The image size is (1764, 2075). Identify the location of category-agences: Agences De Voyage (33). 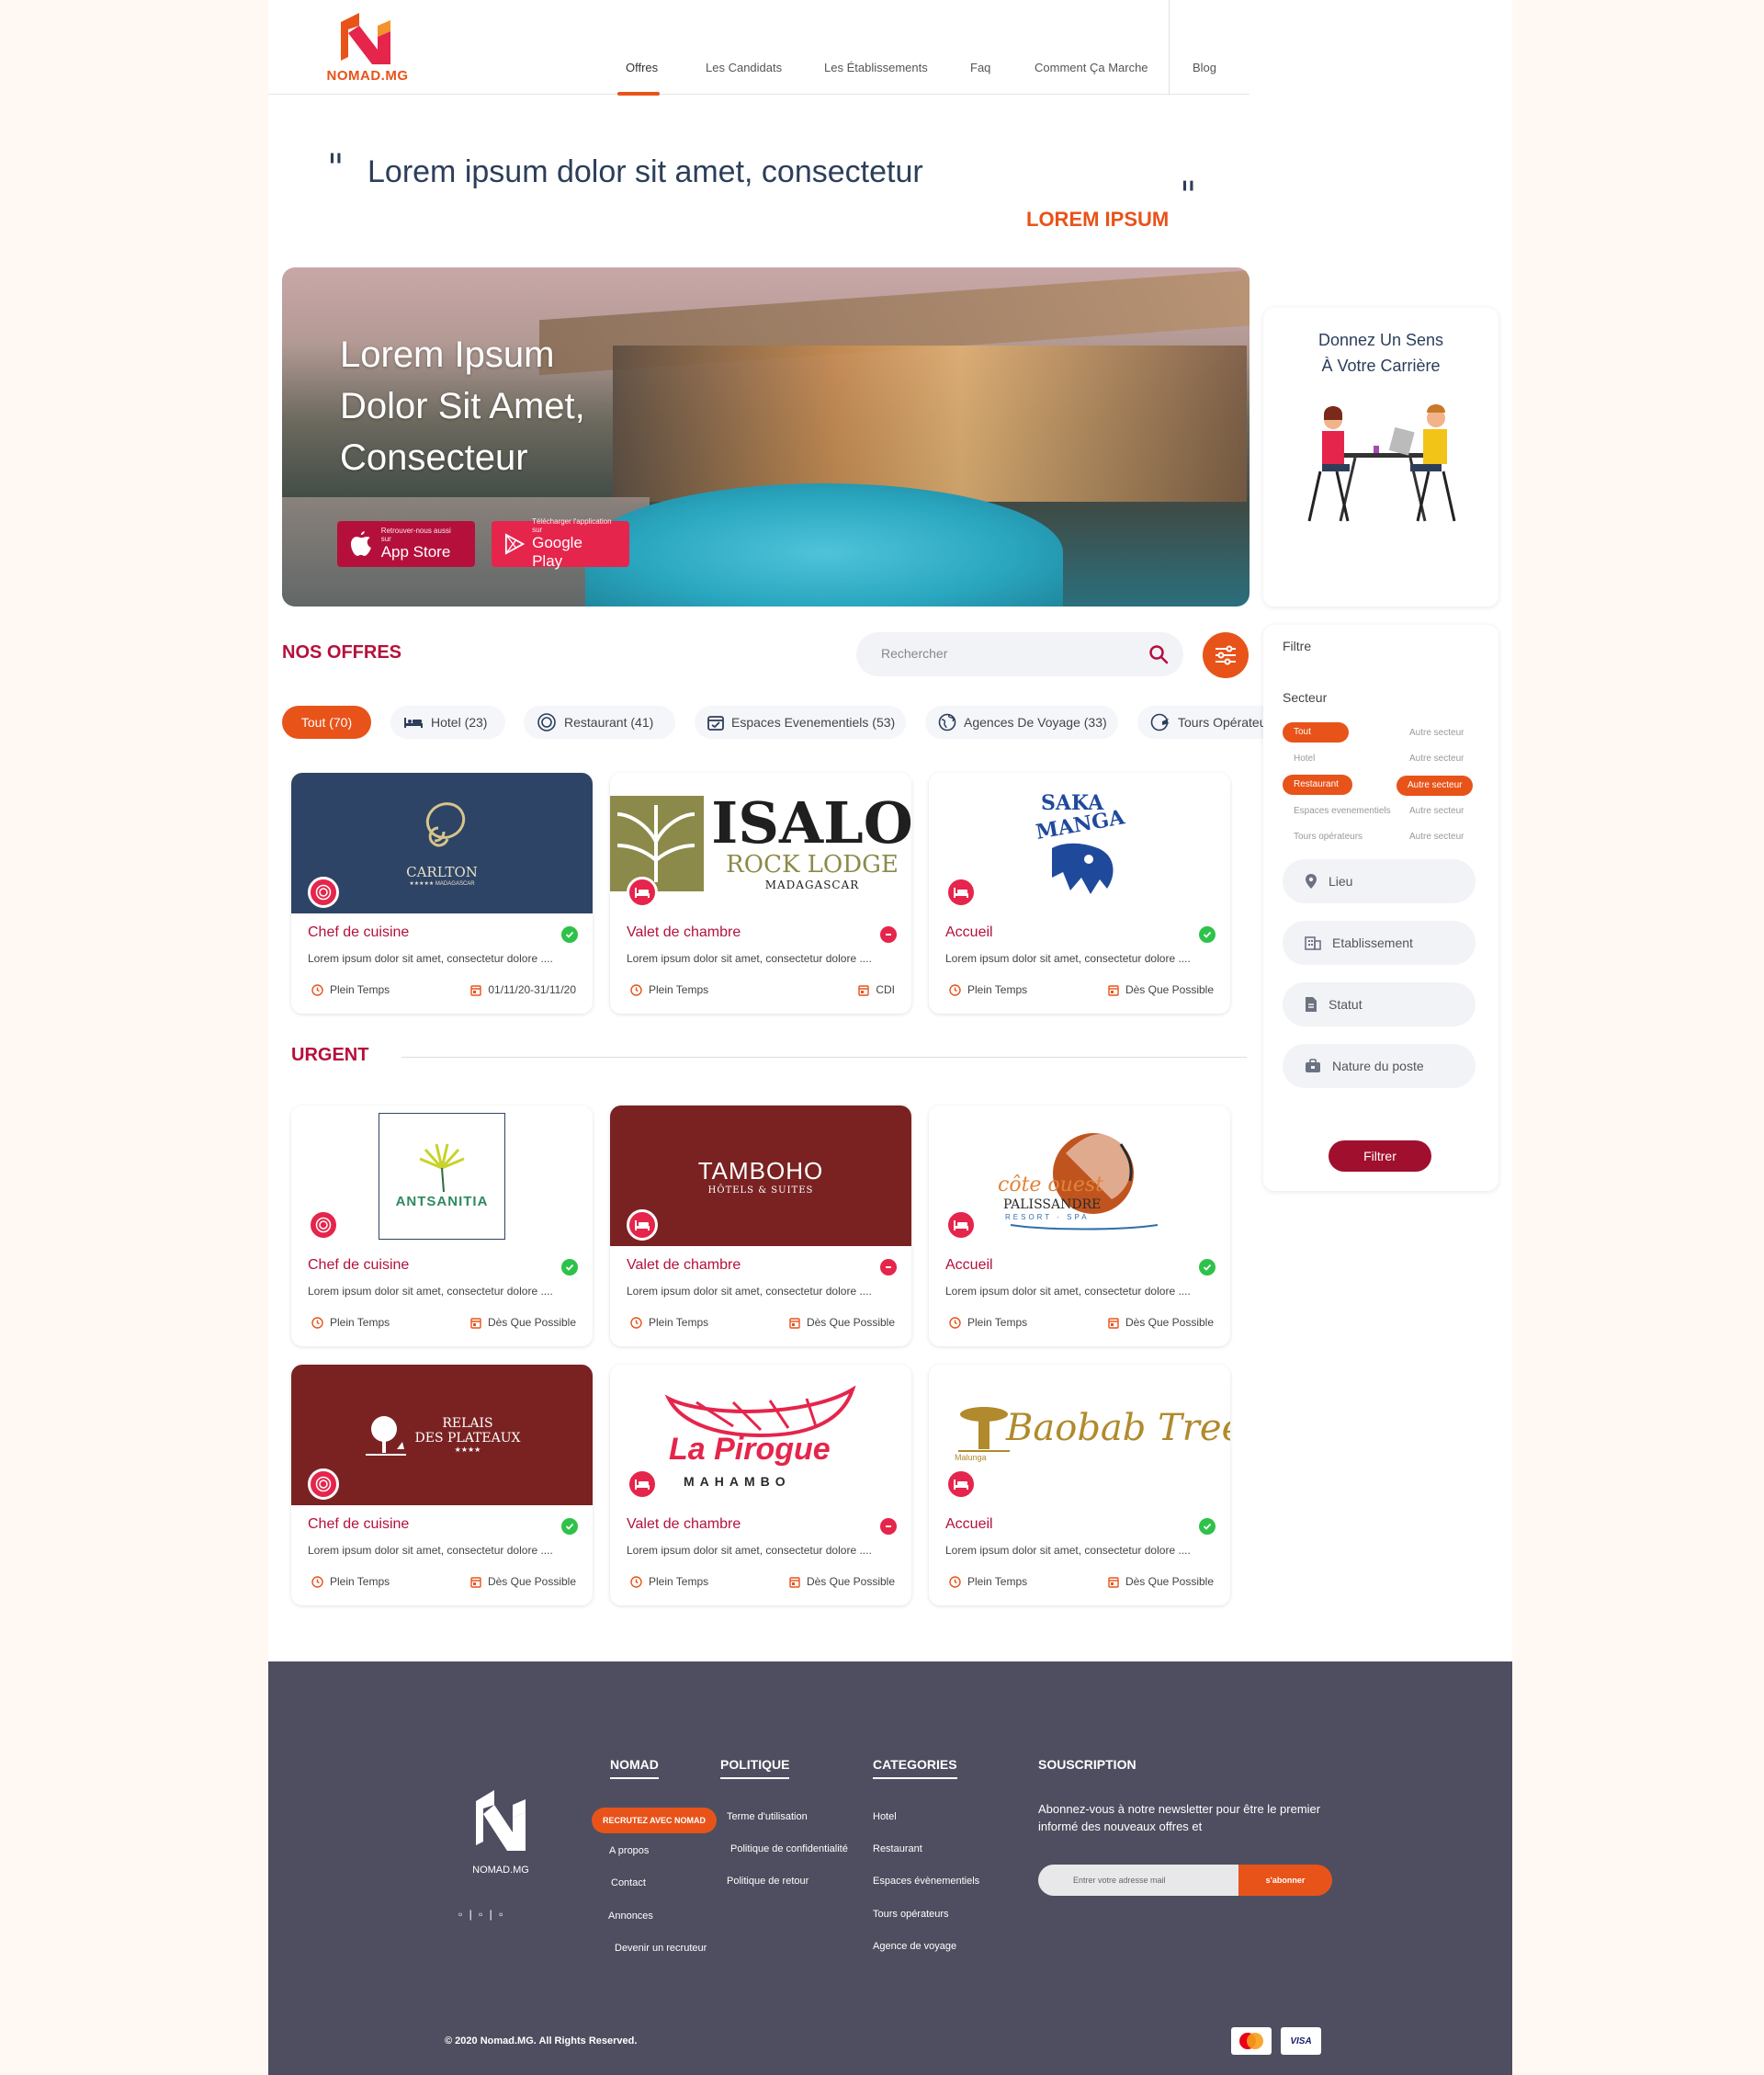
(1021, 722).